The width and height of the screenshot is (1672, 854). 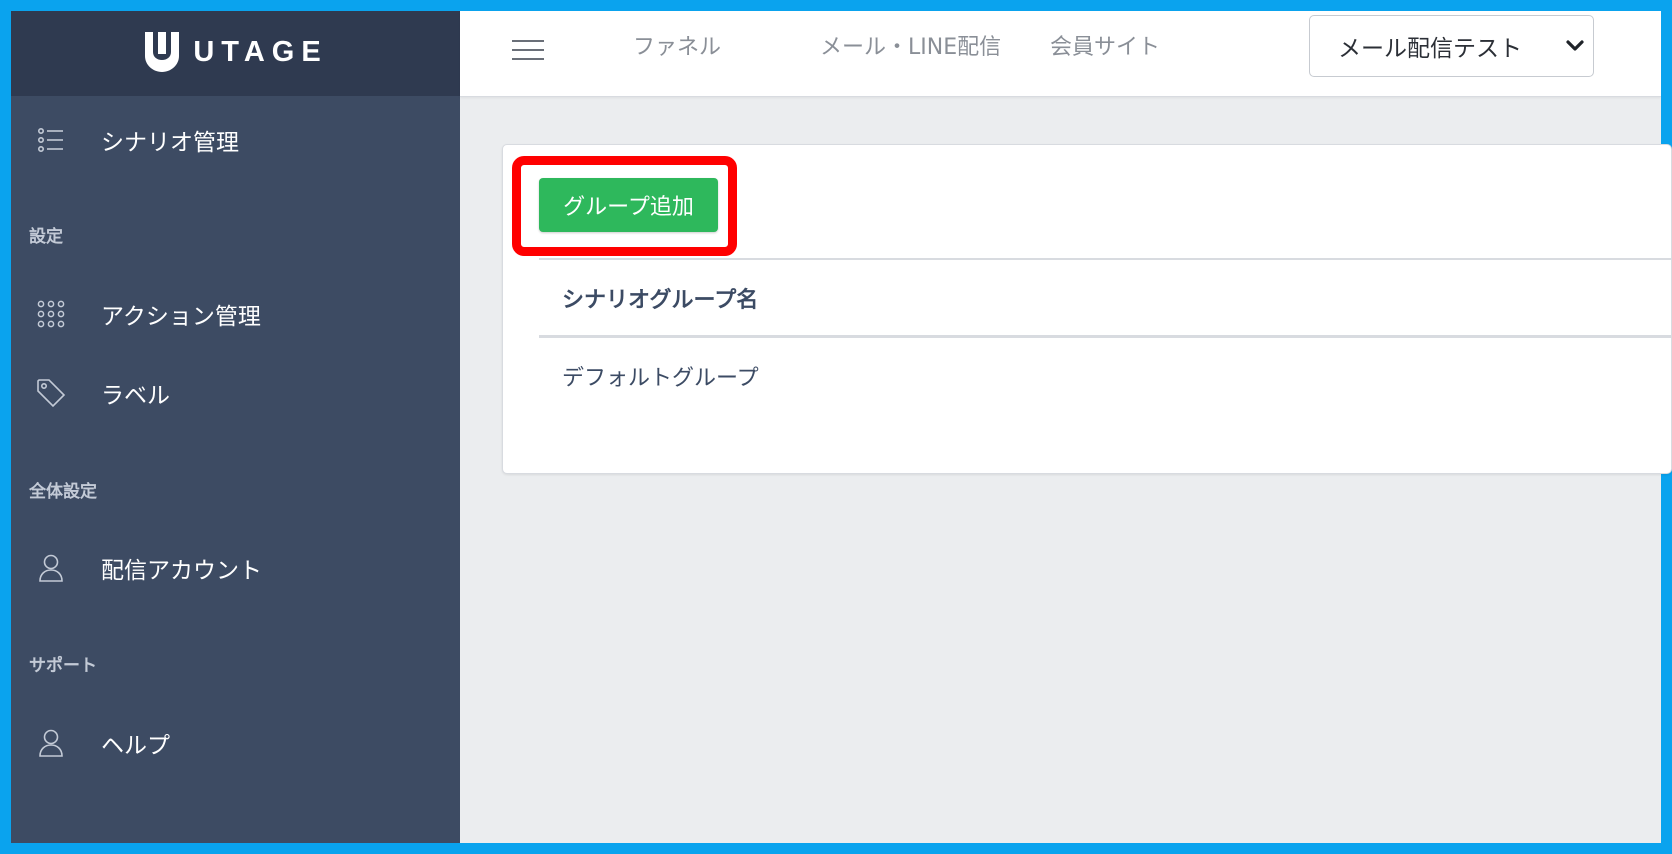 I want to click on sidebar-item-label: アクション管理, so click(x=181, y=317).